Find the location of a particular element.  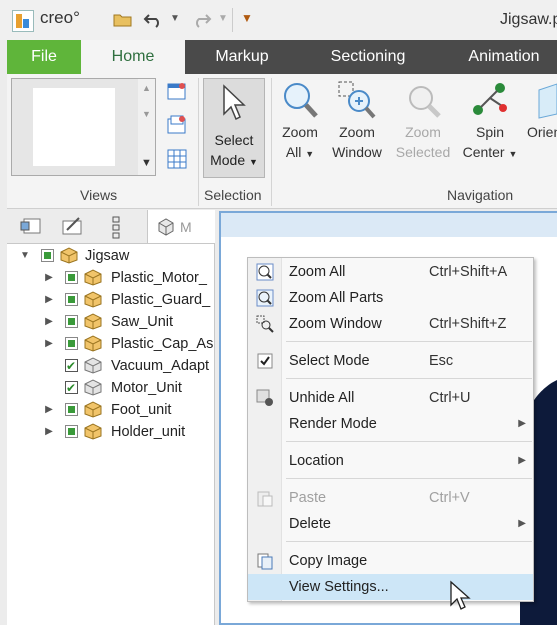

menu-item-shortcut: Ctrl+Shift+Z is located at coordinates (468, 324).